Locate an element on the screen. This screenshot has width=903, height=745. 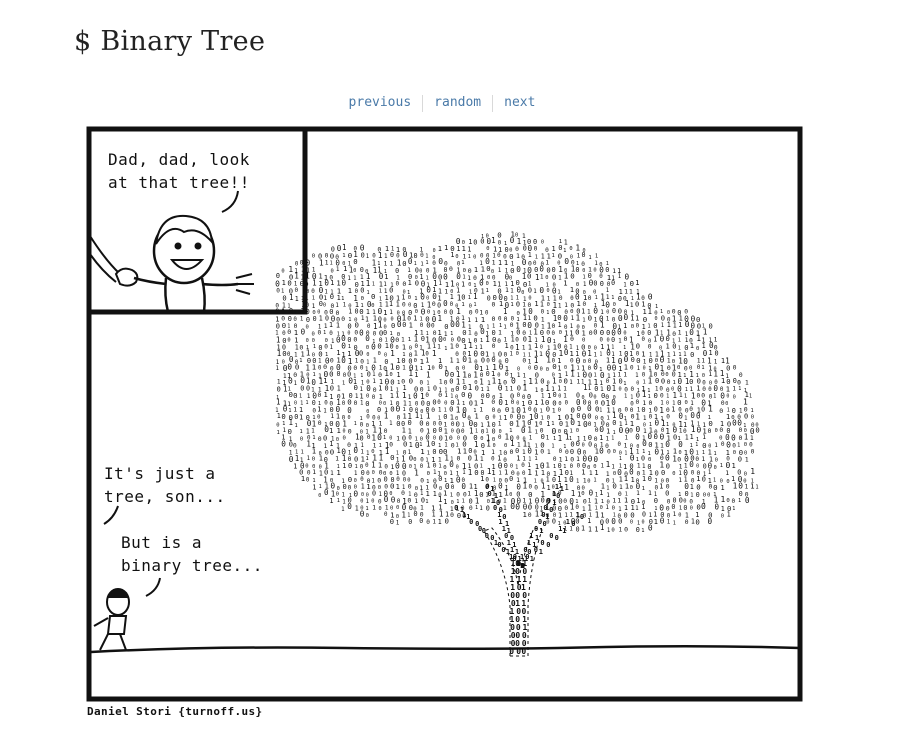
random-link: random is located at coordinates (457, 103).